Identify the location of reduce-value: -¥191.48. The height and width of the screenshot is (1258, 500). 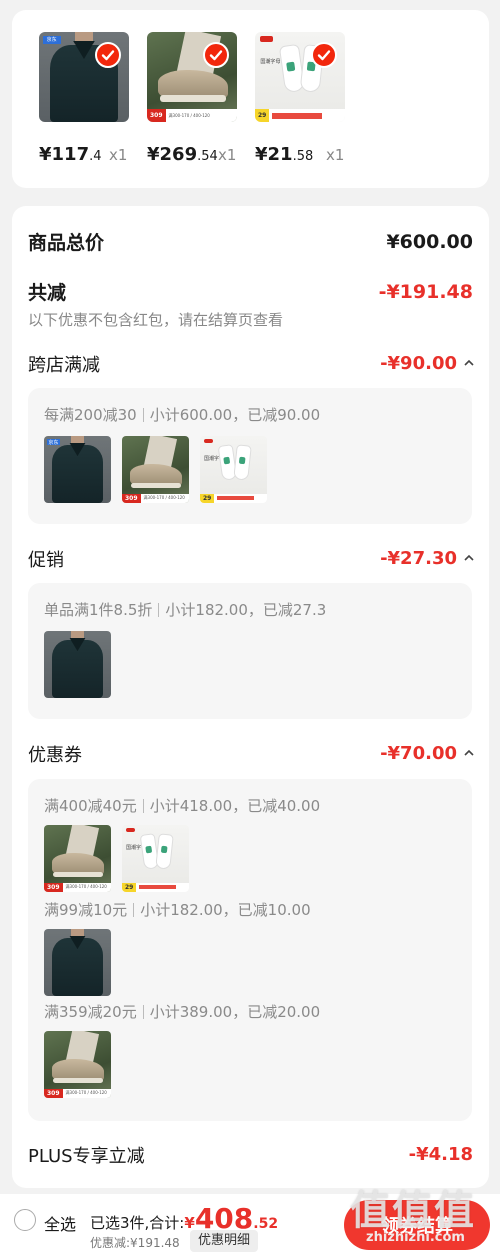
(425, 292).